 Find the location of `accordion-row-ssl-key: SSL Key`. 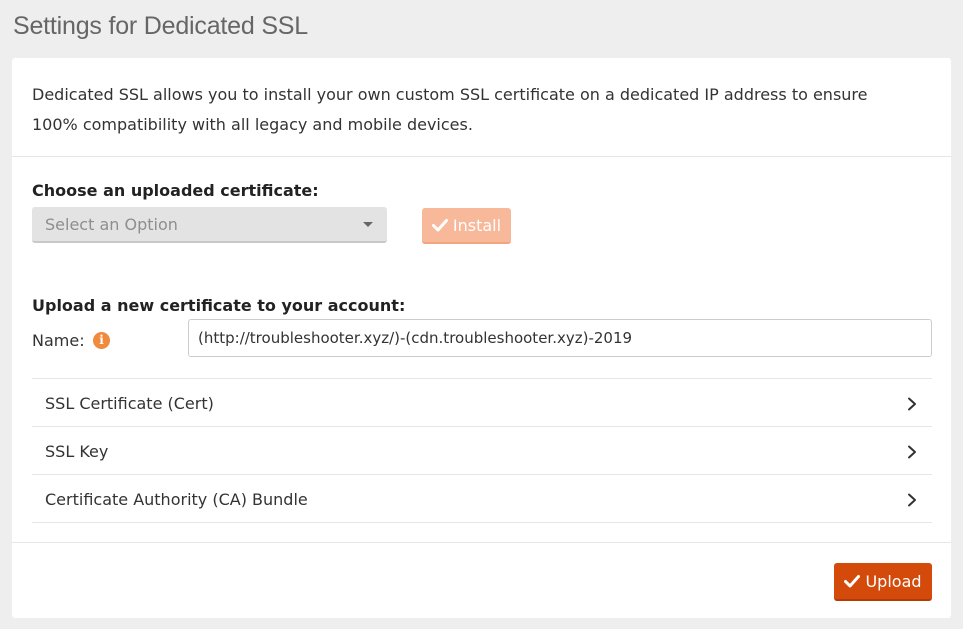

accordion-row-ssl-key: SSL Key is located at coordinates (482, 450).